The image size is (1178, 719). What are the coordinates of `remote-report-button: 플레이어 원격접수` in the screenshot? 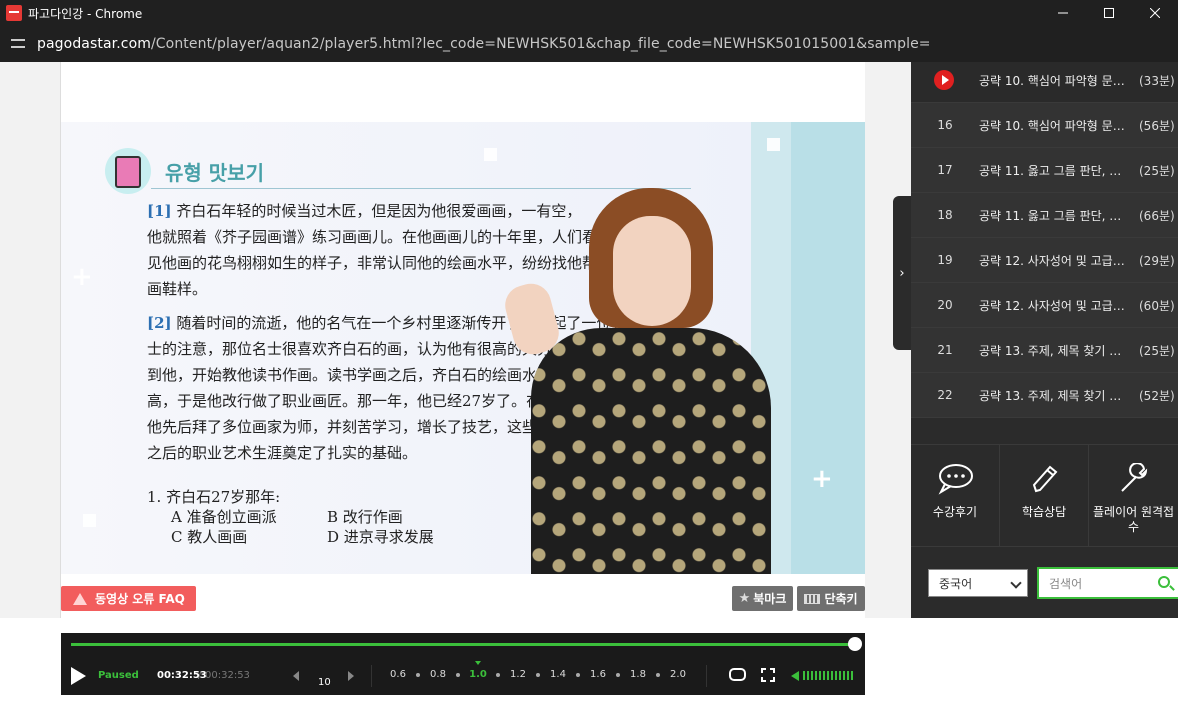 It's located at (1133, 496).